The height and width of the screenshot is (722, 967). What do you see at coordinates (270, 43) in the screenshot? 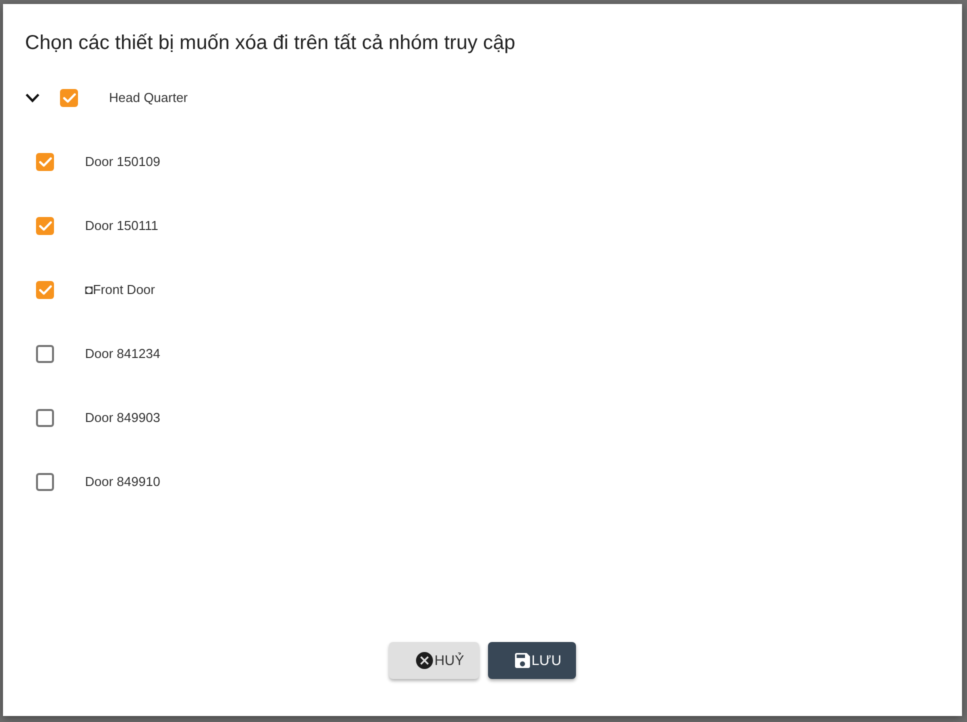
I see `dialog-title: Chọn các thiết bị muốn xóa đi trên tất cả nhóm truy cập` at bounding box center [270, 43].